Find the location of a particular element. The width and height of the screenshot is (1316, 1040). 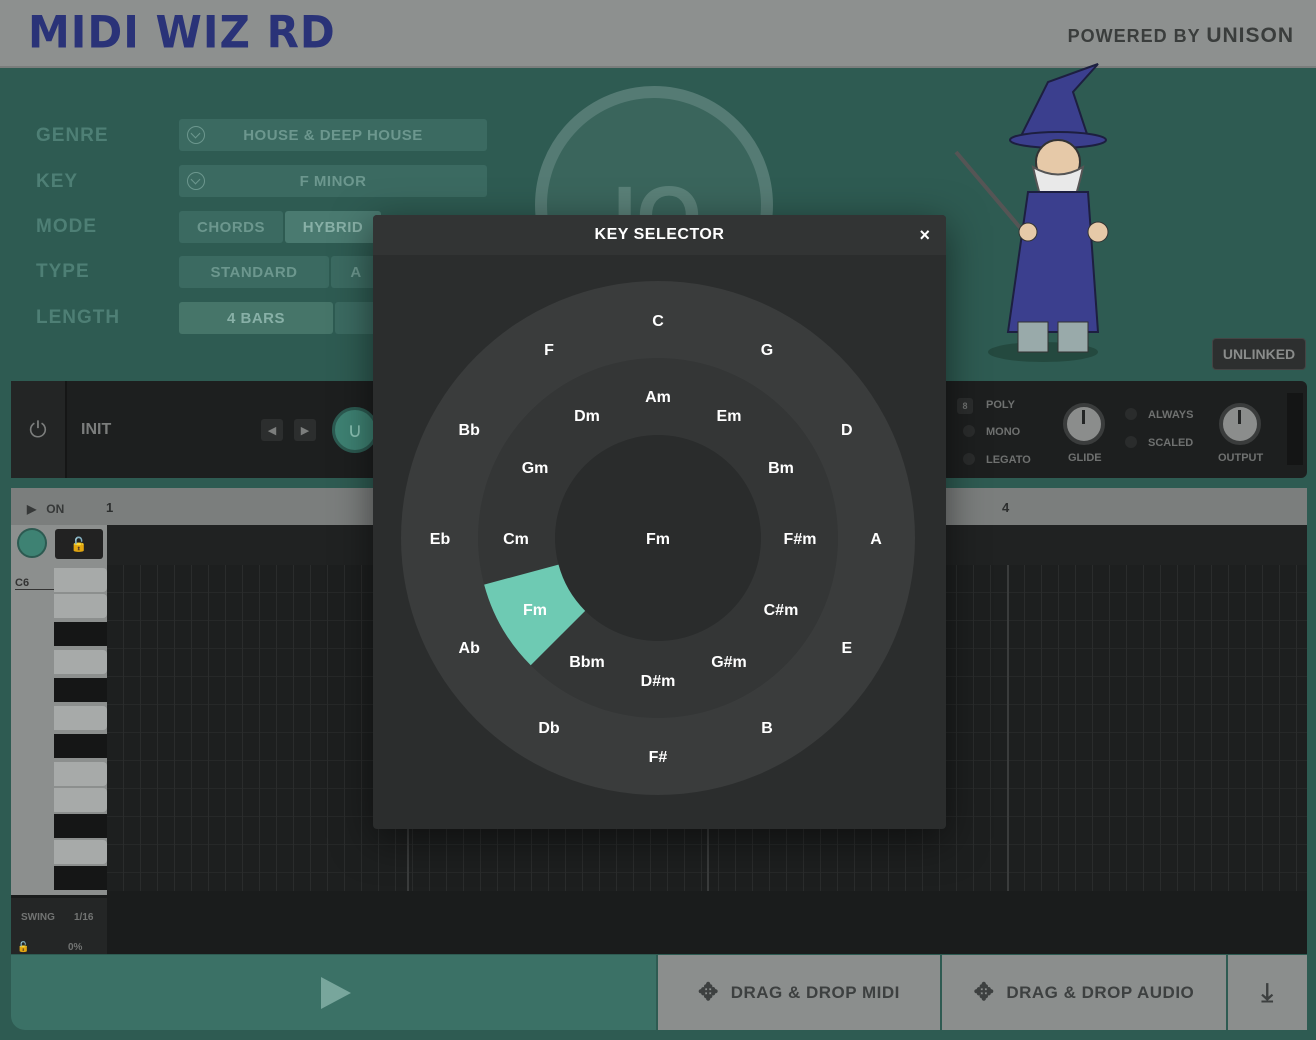

scaled-label: SCALED is located at coordinates (1171, 443).